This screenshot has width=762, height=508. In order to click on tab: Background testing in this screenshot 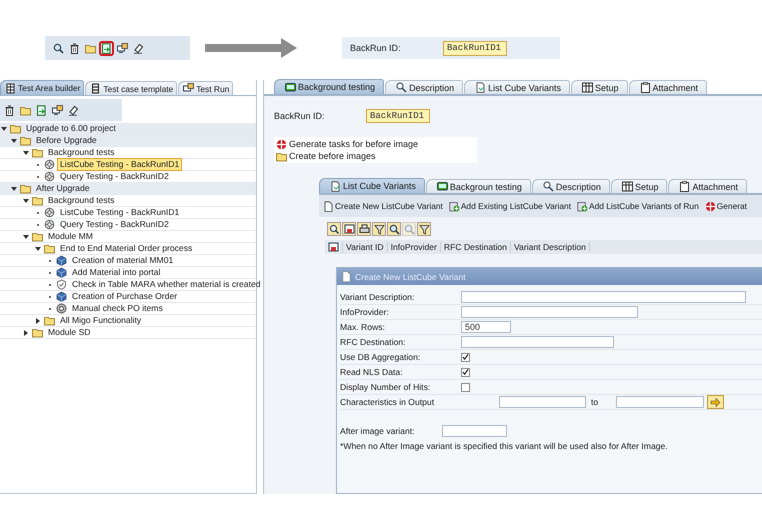, I will do `click(329, 86)`.